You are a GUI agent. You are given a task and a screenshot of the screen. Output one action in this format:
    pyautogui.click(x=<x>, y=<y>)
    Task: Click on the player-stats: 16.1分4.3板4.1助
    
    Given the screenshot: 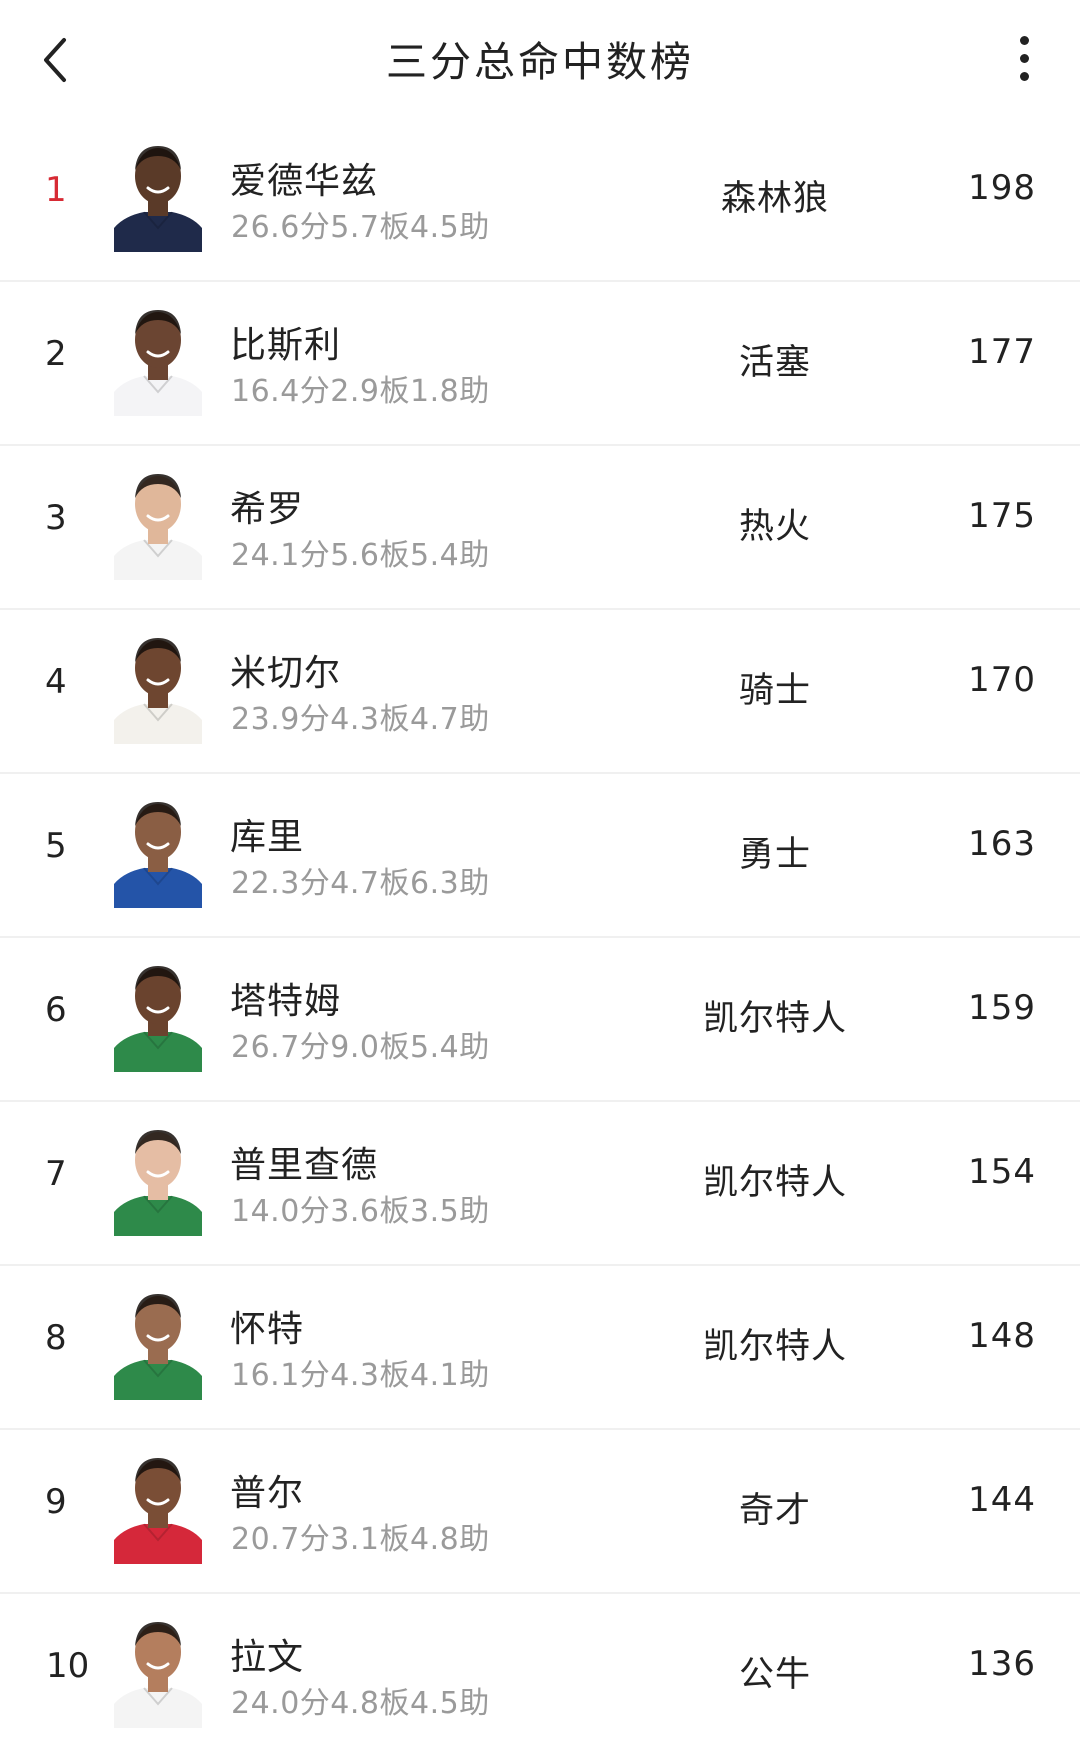 What is the action you would take?
    pyautogui.click(x=360, y=1375)
    